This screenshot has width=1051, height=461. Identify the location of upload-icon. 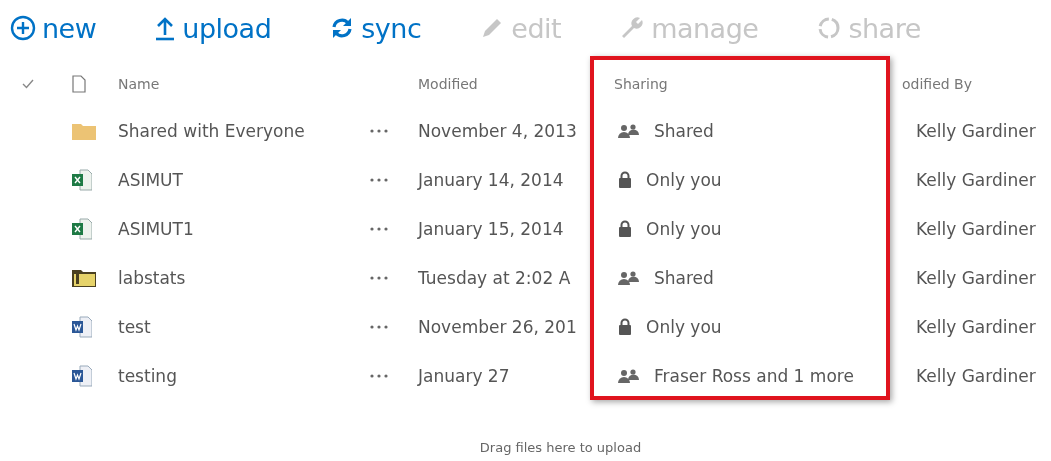
(165, 28).